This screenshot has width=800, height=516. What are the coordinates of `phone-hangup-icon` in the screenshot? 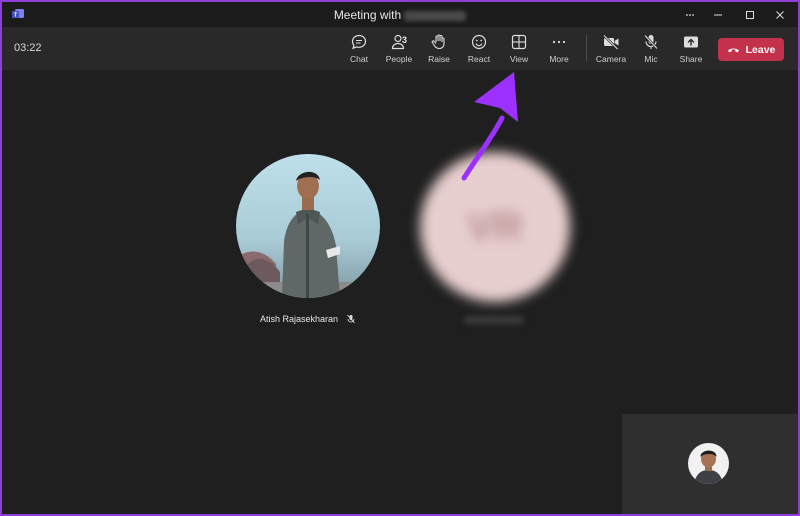 It's located at (733, 50).